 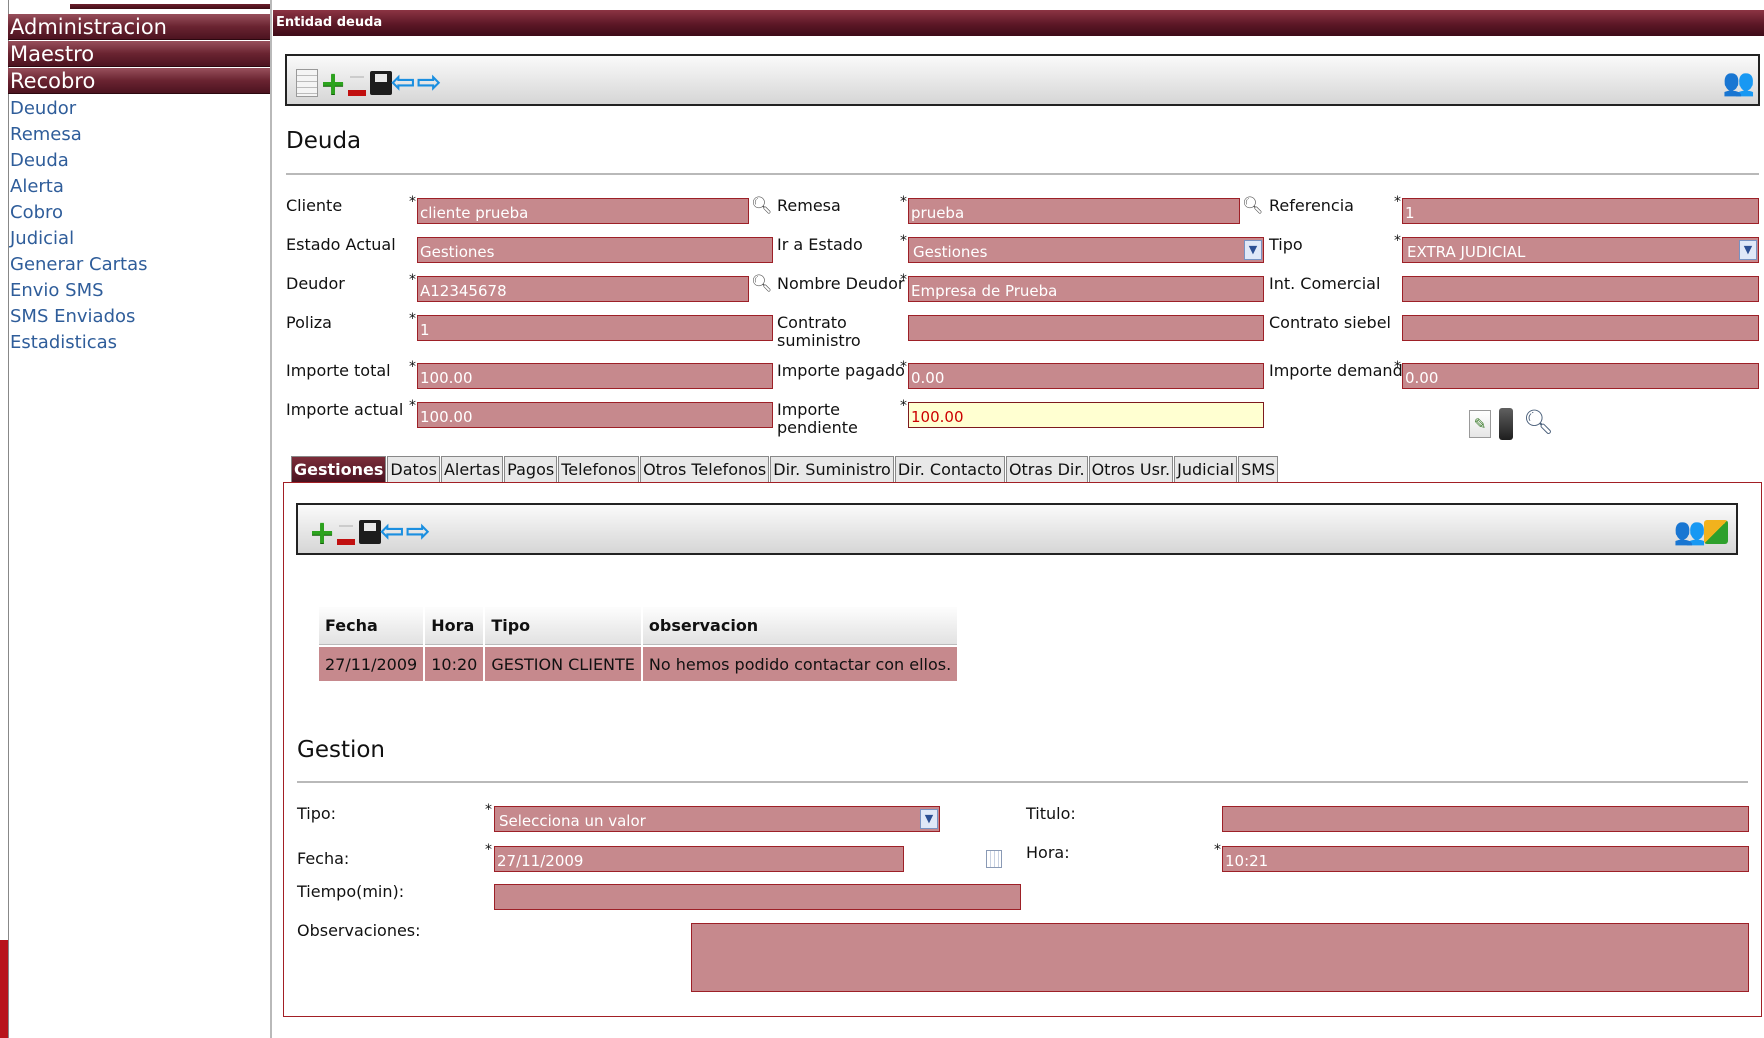 I want to click on menu-item-sms-enviados: SMS Enviados, so click(x=79, y=317).